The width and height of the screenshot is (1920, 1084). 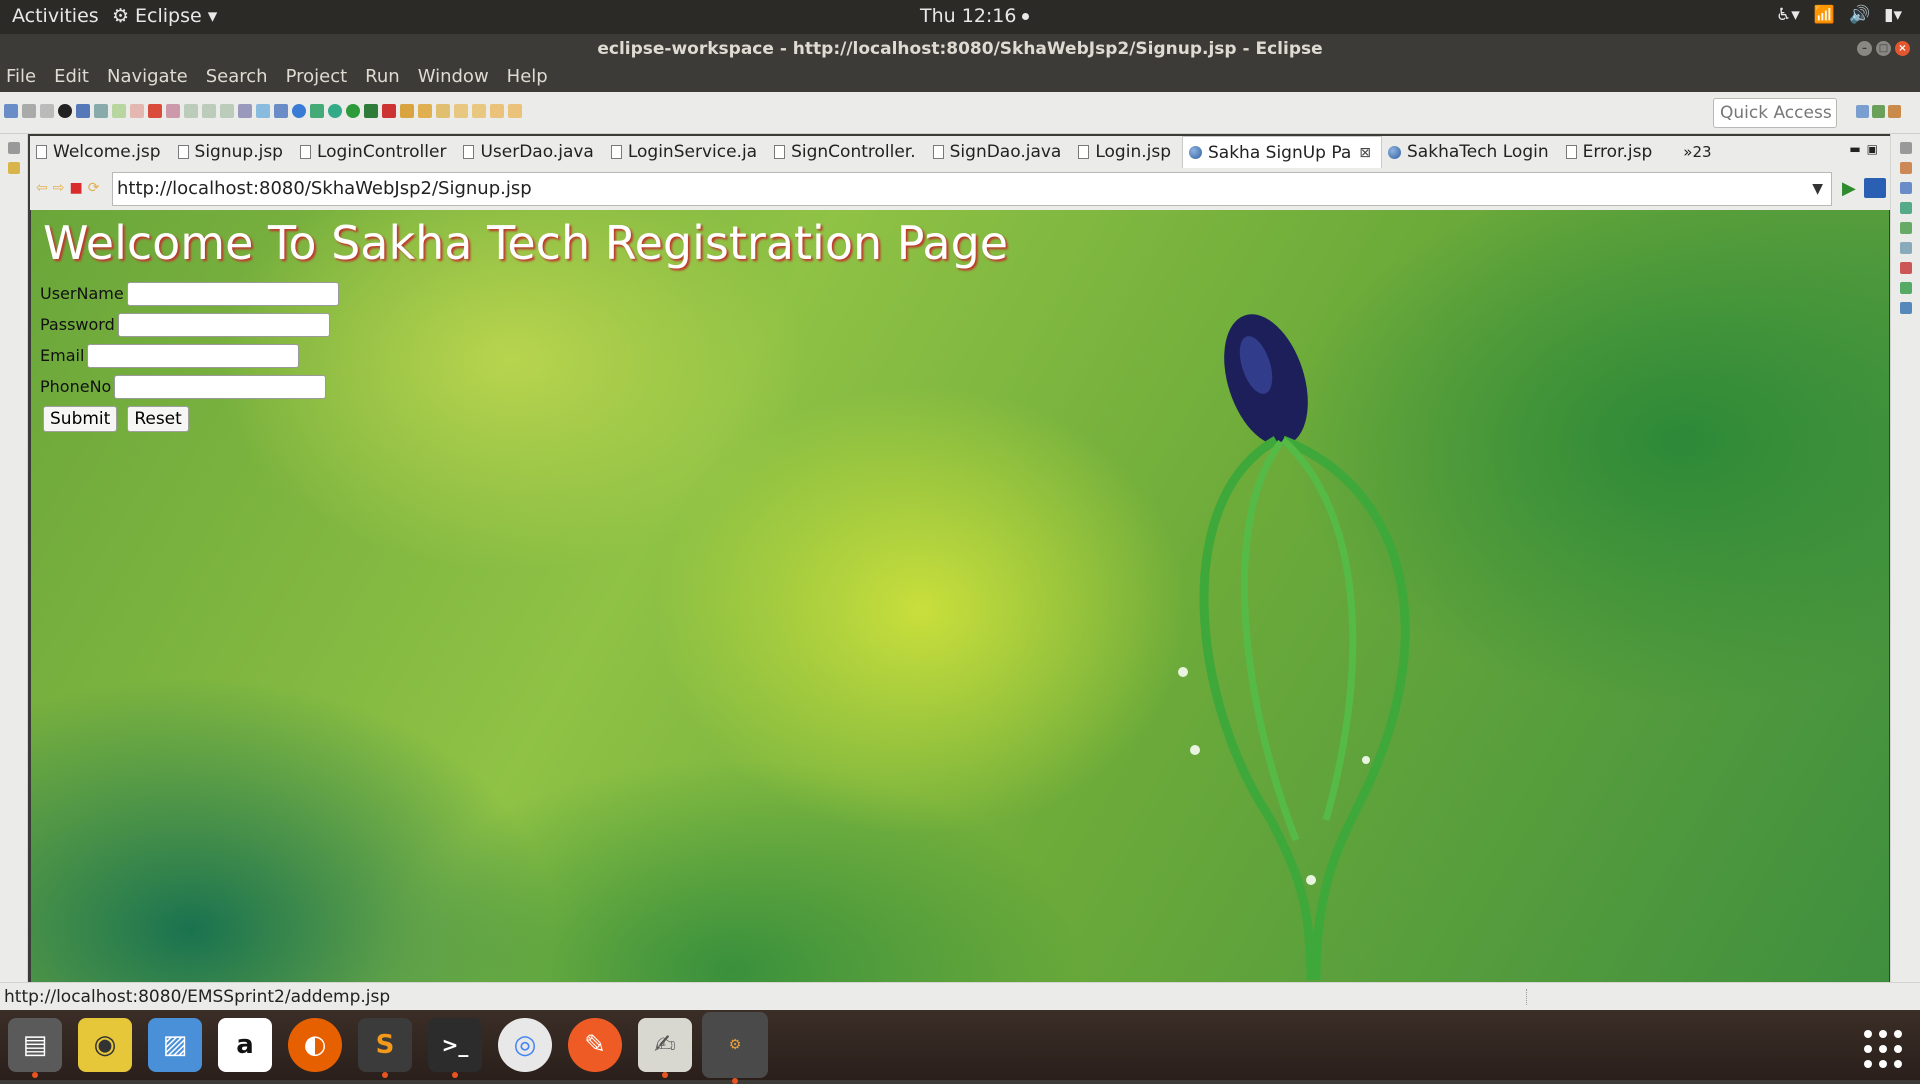 I want to click on minimize-icon: ▬, so click(x=1854, y=149).